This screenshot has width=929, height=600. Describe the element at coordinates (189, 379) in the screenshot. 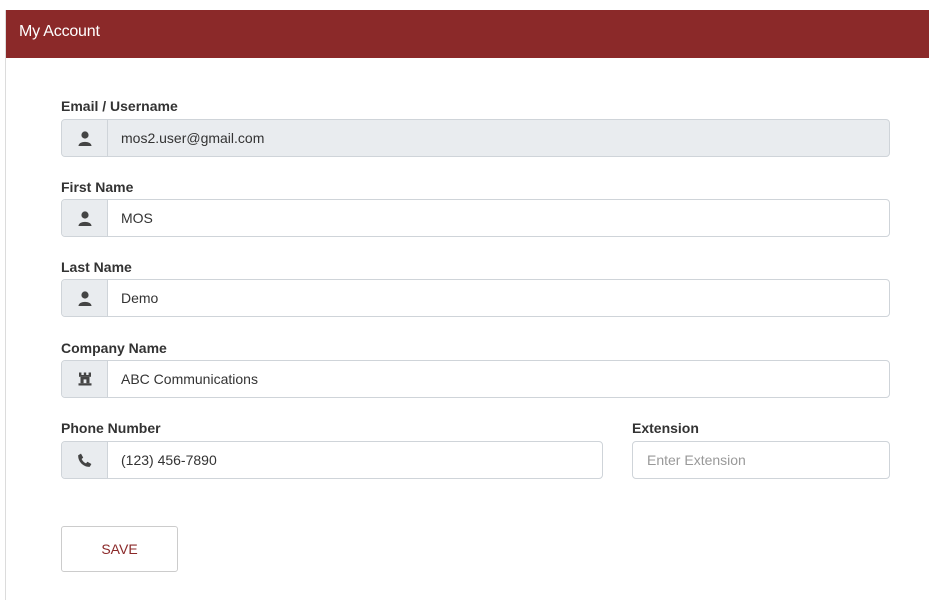

I see `company-name-value: ABC Communications` at that location.